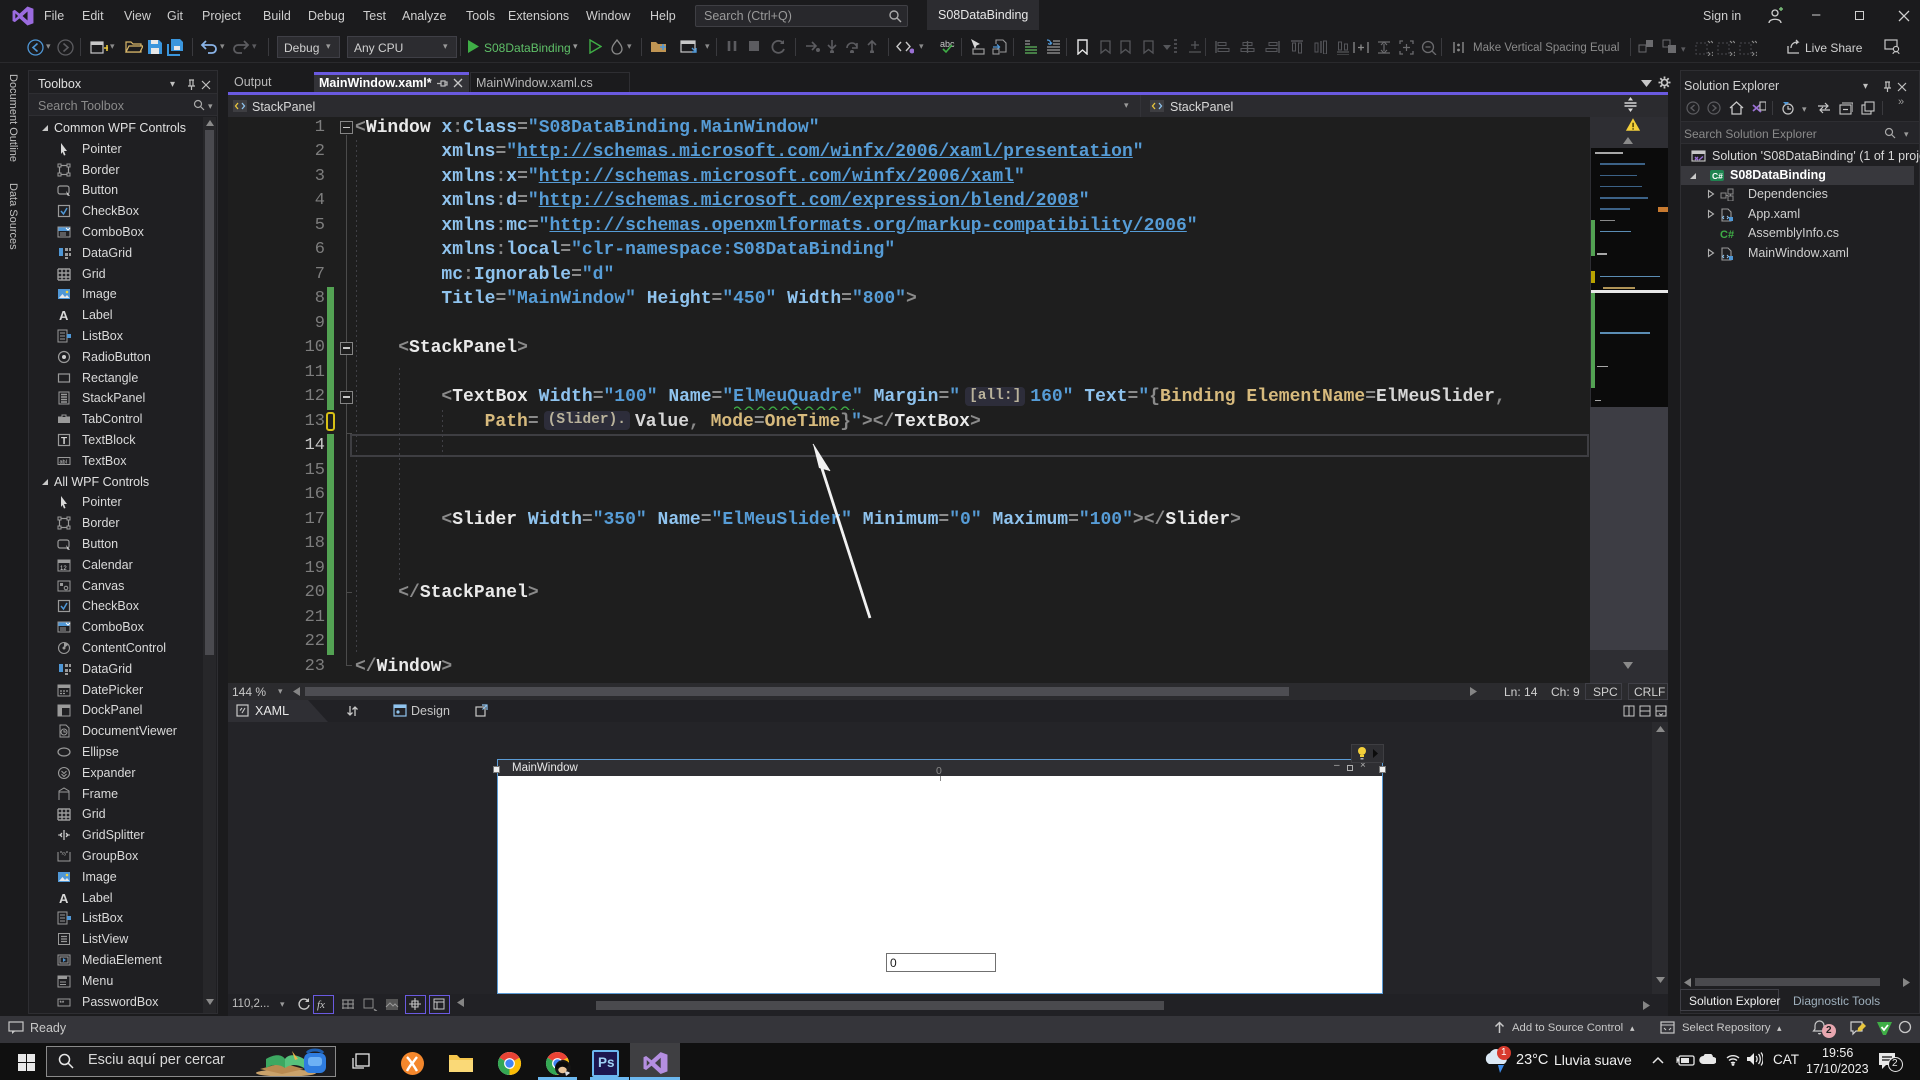 This screenshot has height=1080, width=1920. I want to click on svg-text: abc, so click(947, 44).